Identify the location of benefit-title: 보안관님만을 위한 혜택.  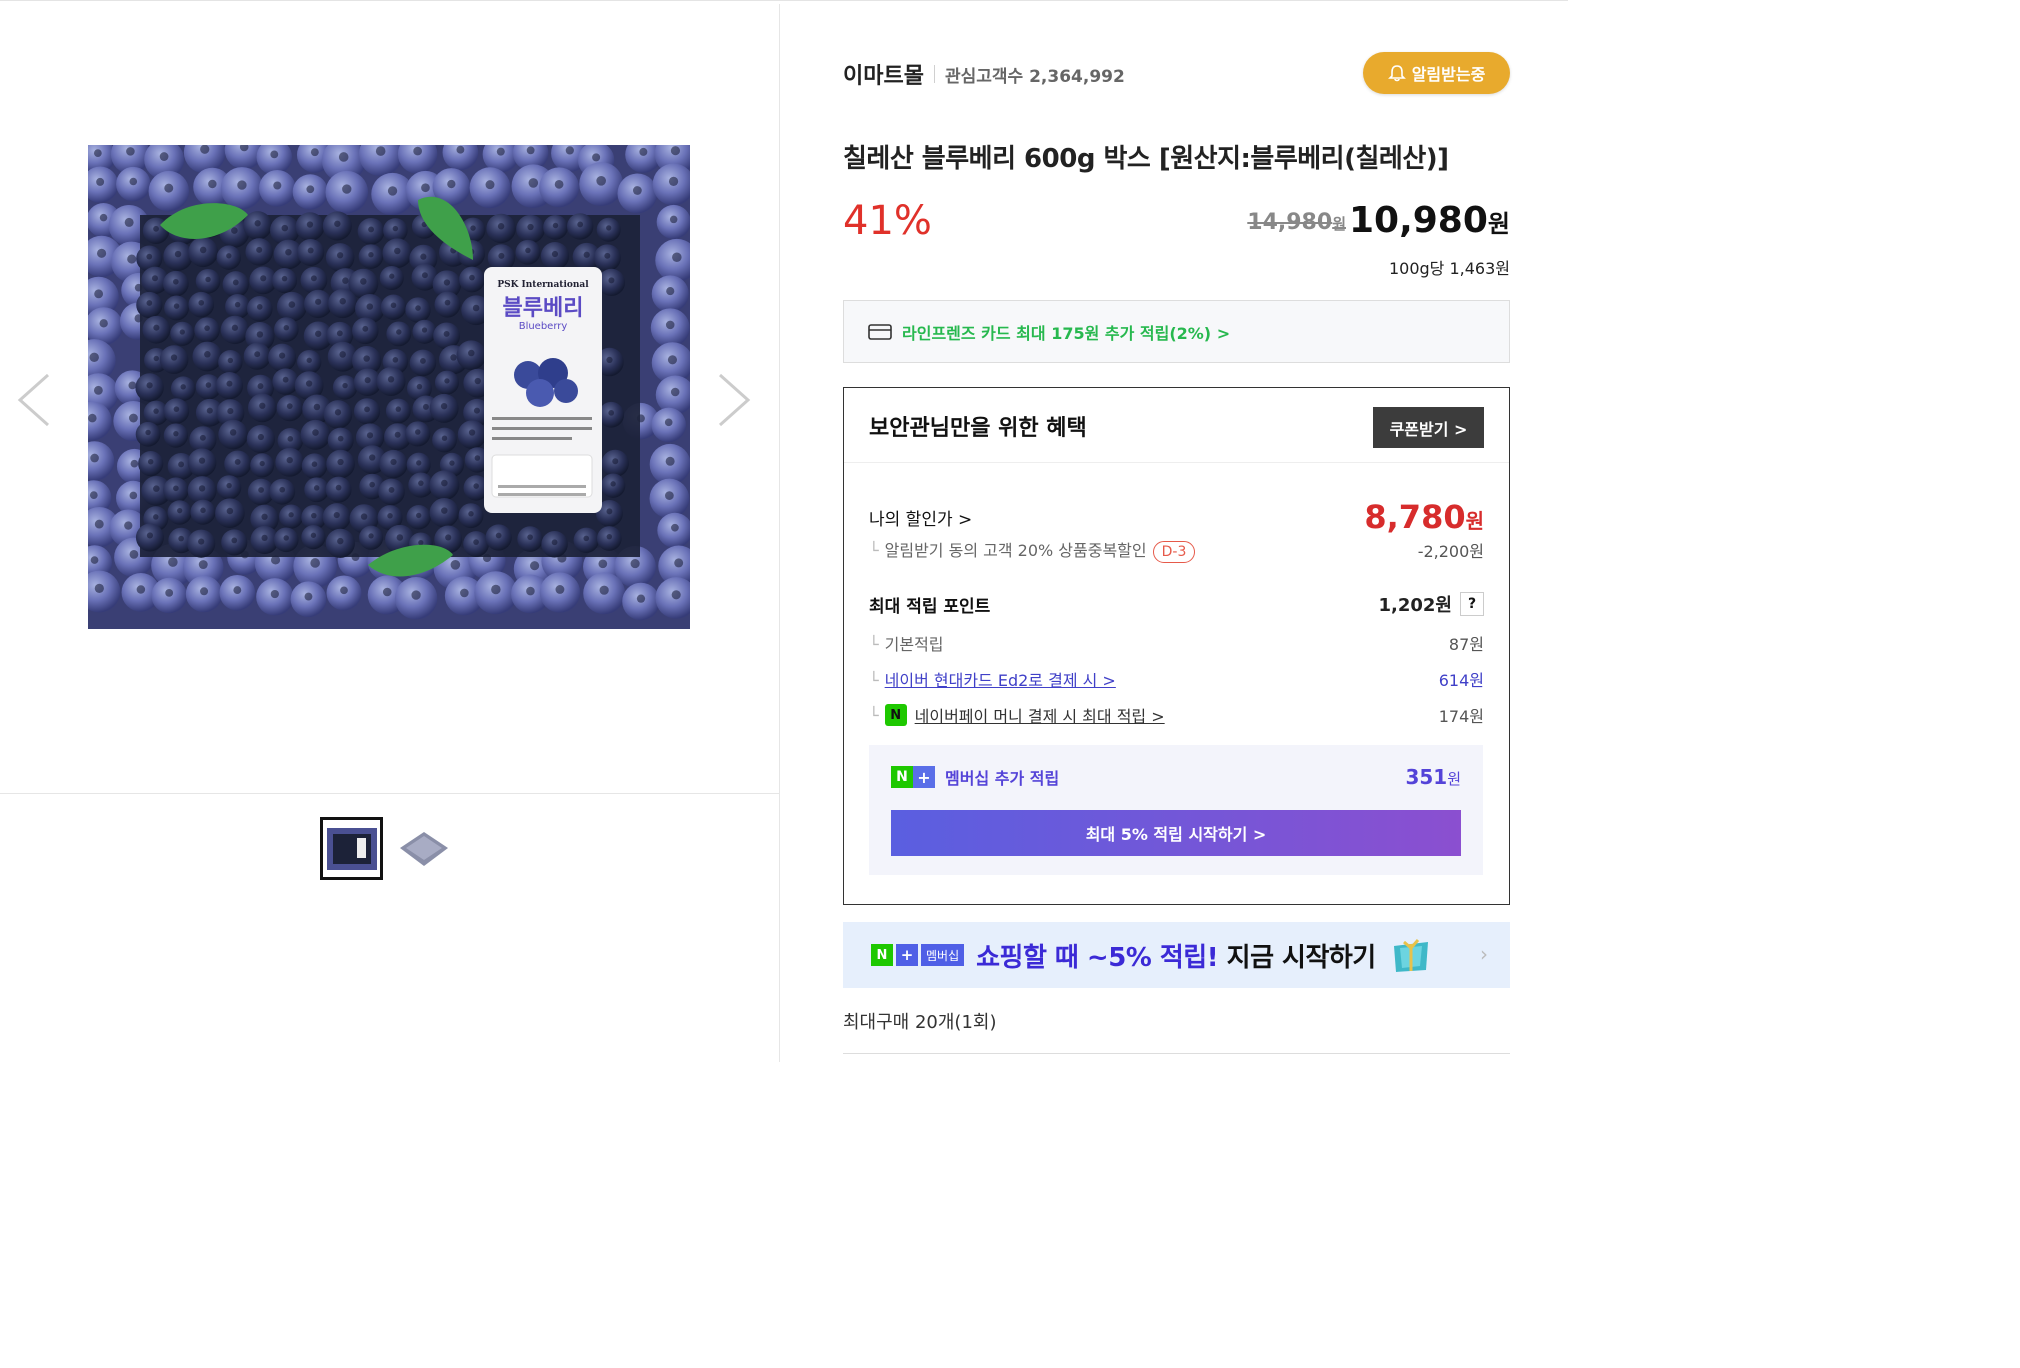
(978, 428).